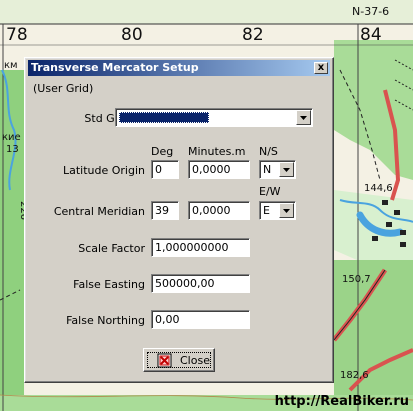  Describe the element at coordinates (378, 188) in the screenshot. I see `map-label-elevation-1446: 144,6` at that location.